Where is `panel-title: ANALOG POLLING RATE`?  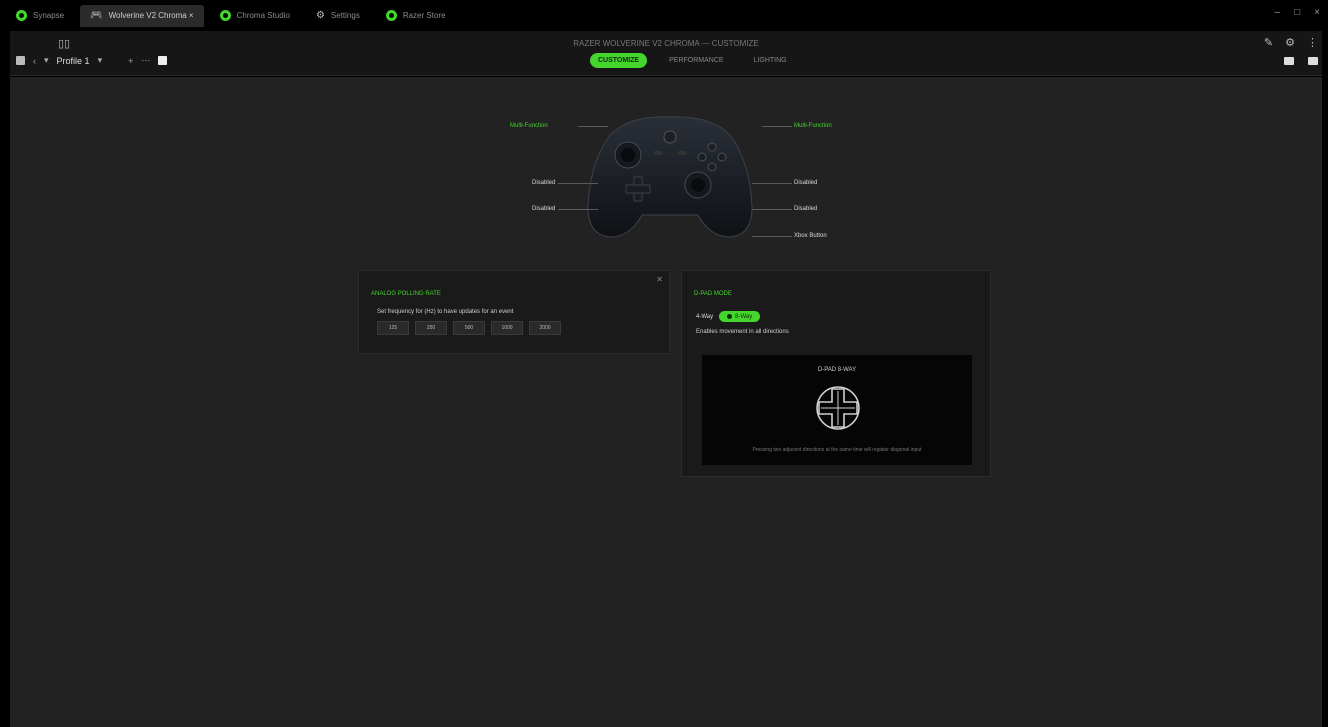 panel-title: ANALOG POLLING RATE is located at coordinates (406, 294).